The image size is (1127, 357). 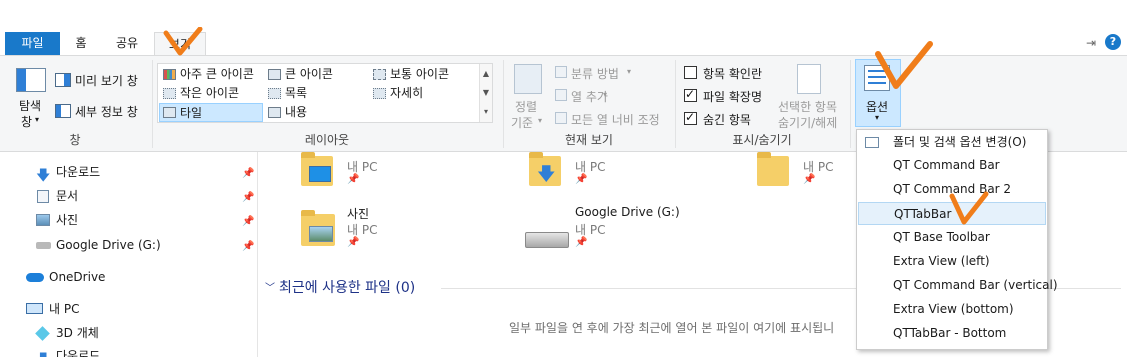 I want to click on recent-files-empty-message: 일부 파일을 연 후에 가장 최근에 열어 본 파일이 여기에 표시됩니, so click(x=672, y=328).